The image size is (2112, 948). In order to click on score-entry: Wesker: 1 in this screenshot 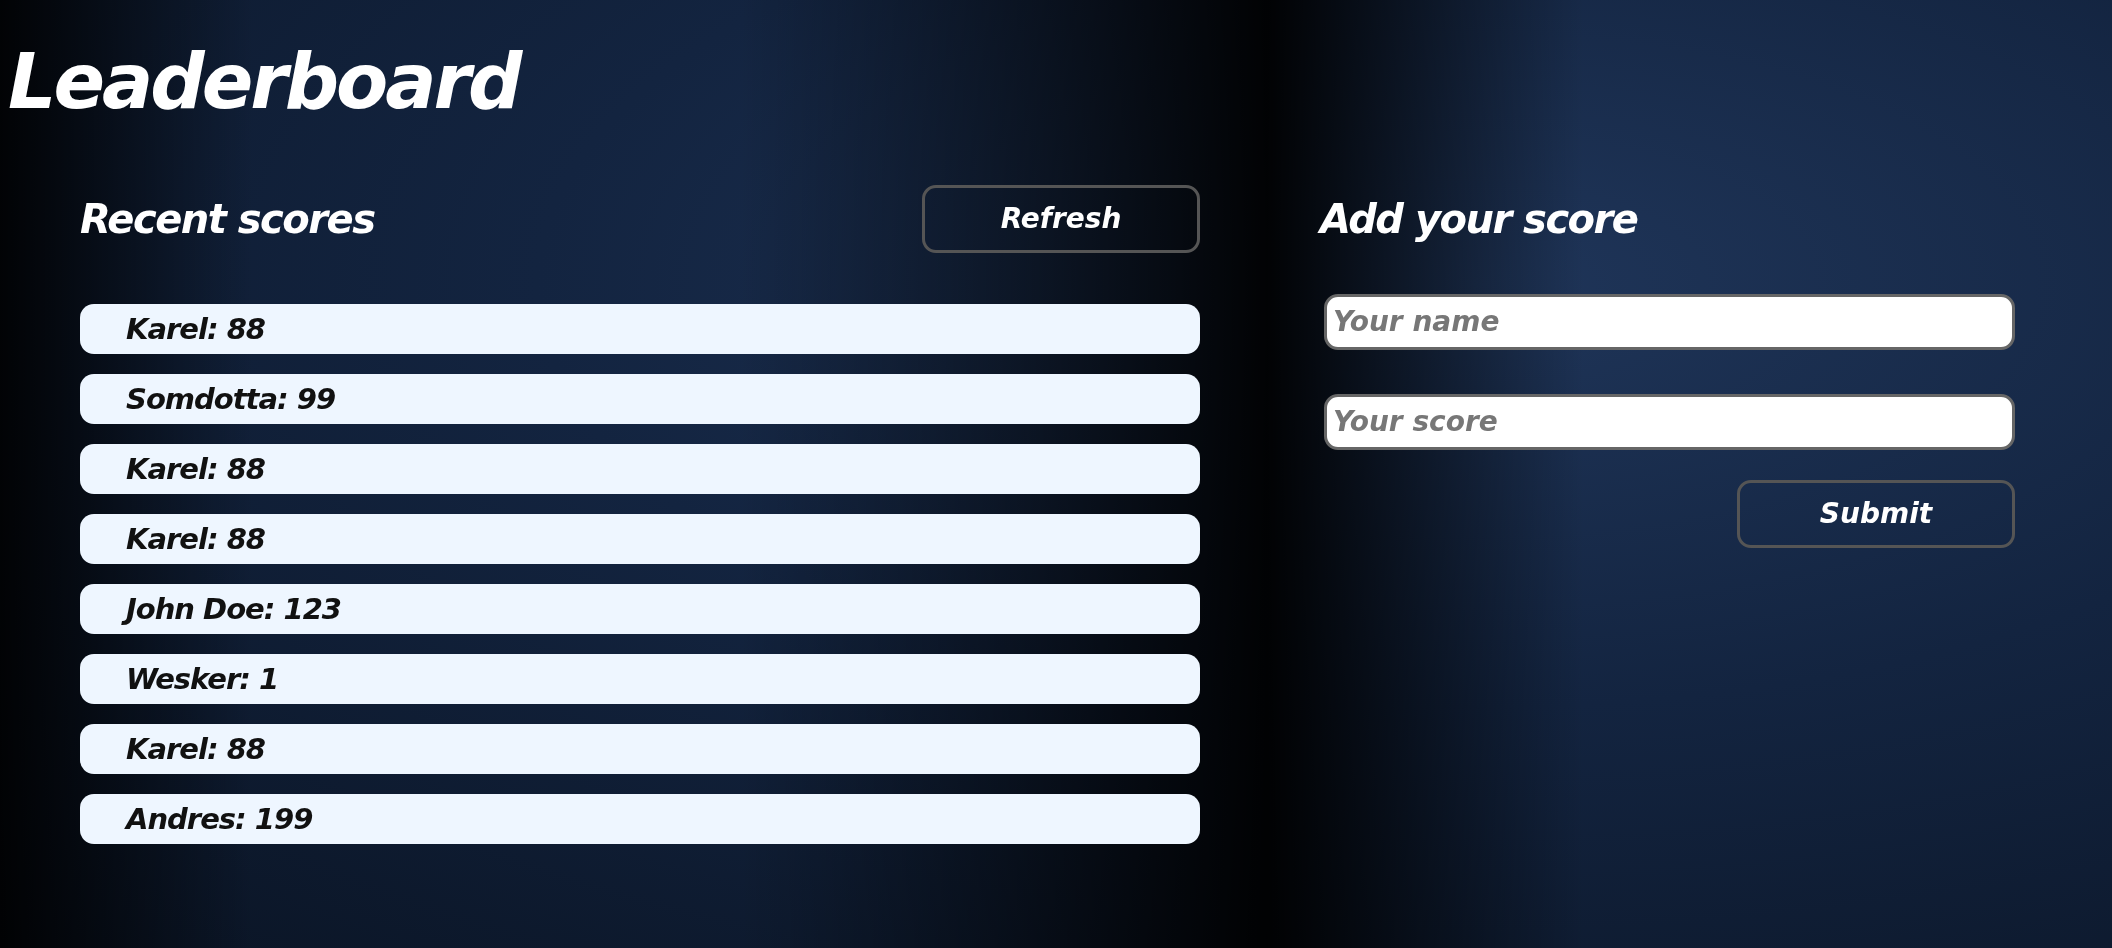, I will do `click(640, 678)`.